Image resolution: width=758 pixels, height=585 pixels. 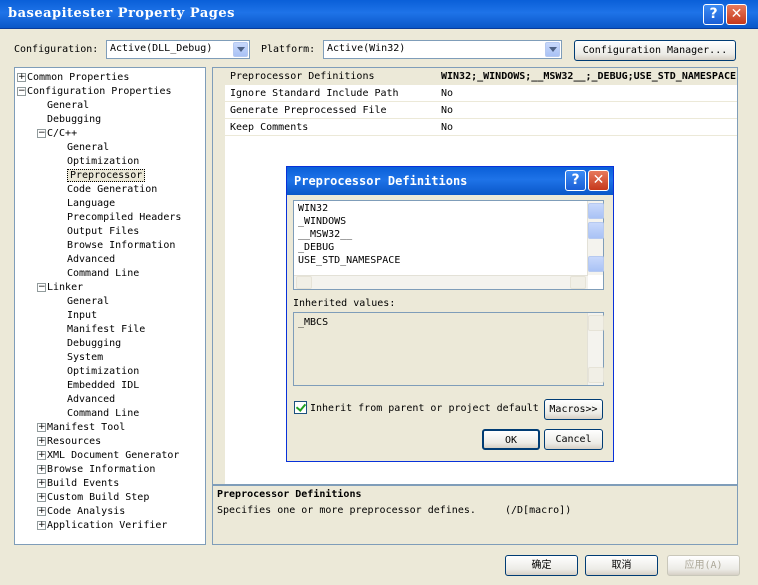 I want to click on scroll-thumb, so click(x=596, y=230).